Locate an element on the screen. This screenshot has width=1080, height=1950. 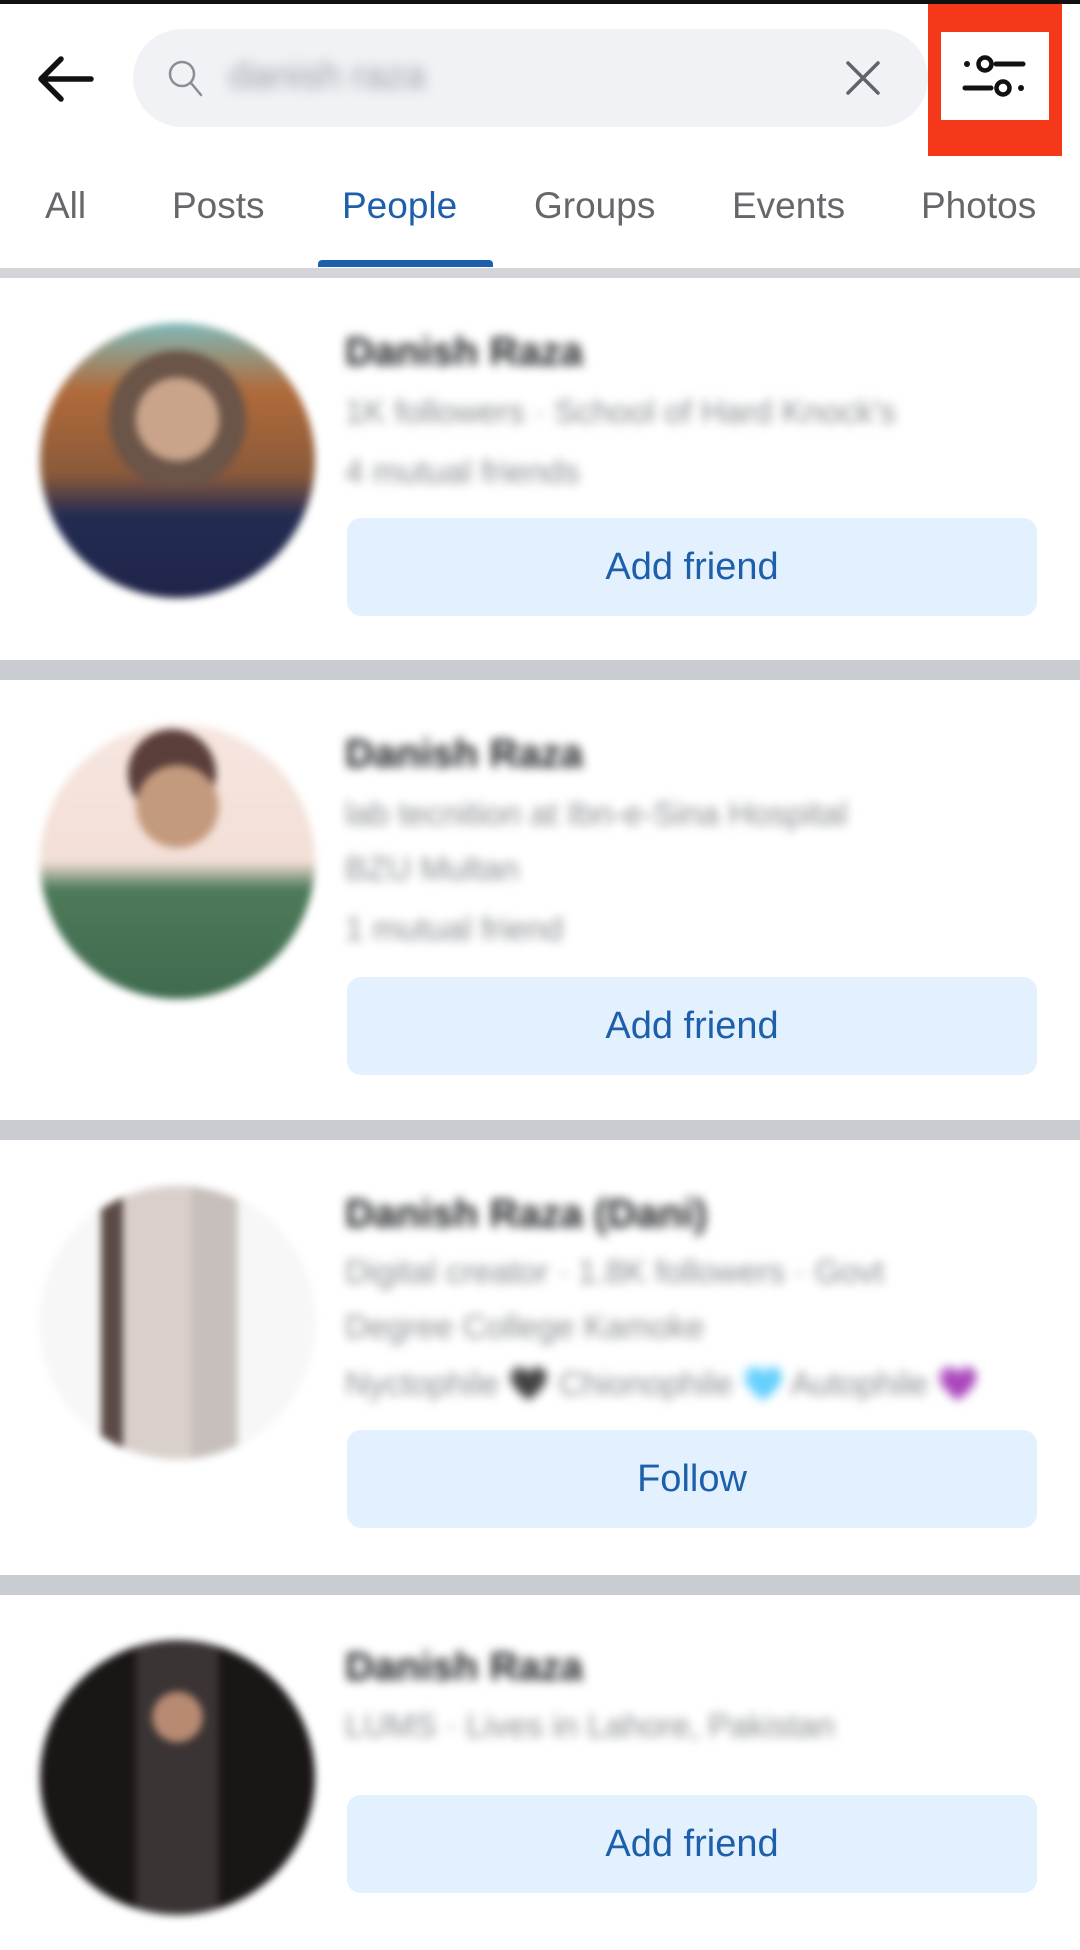
result-education: BZU Multan is located at coordinates (432, 868).